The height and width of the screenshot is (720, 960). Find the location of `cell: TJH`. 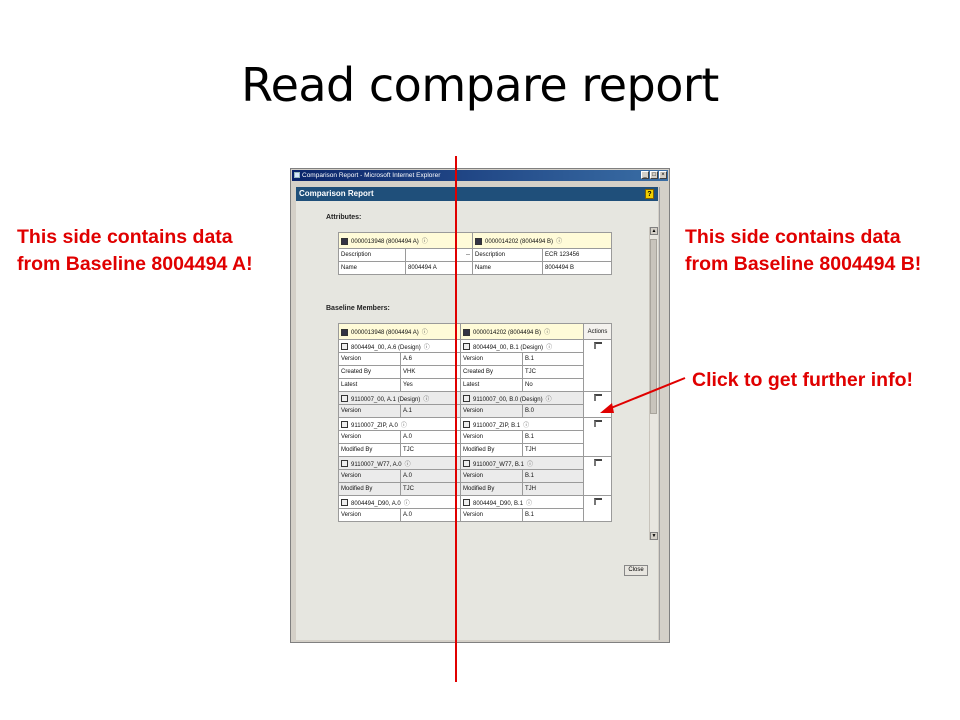

cell: TJH is located at coordinates (553, 489).